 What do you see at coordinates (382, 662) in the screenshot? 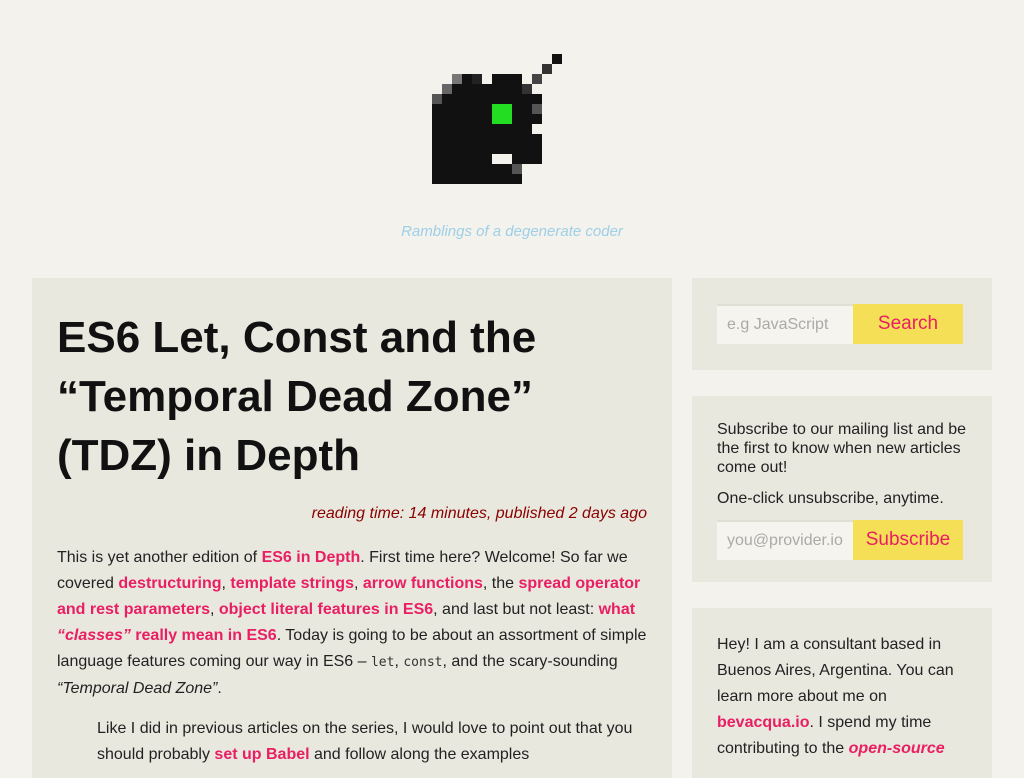
I see `code-let: let` at bounding box center [382, 662].